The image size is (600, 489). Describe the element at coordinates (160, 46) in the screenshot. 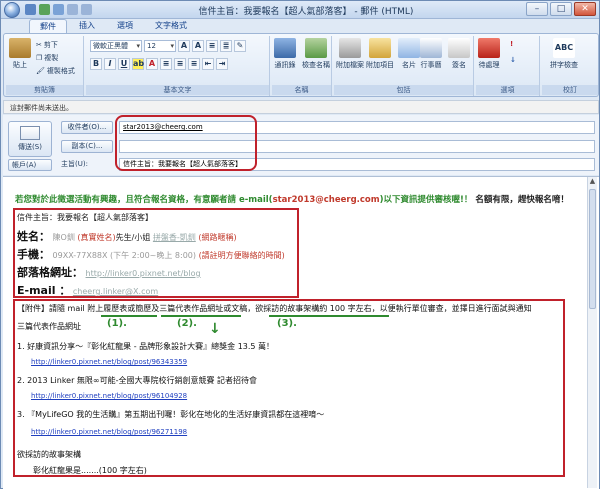

I see `font-size-select: 12` at that location.